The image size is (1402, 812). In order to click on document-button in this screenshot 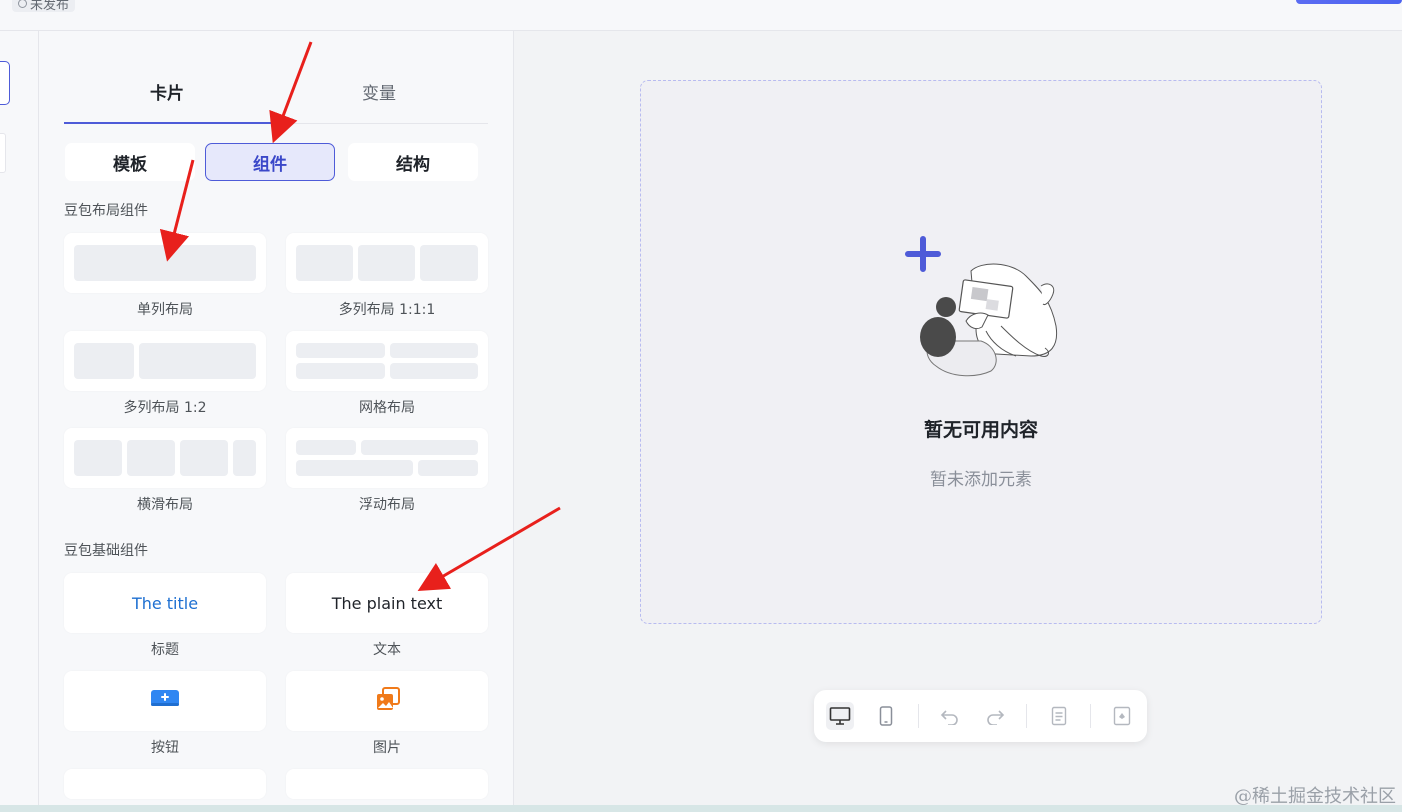, I will do `click(1059, 716)`.